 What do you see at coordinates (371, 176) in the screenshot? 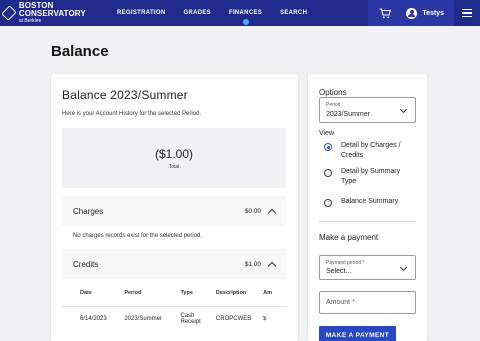
I see `view-option-label: Detail by Summary Type` at bounding box center [371, 176].